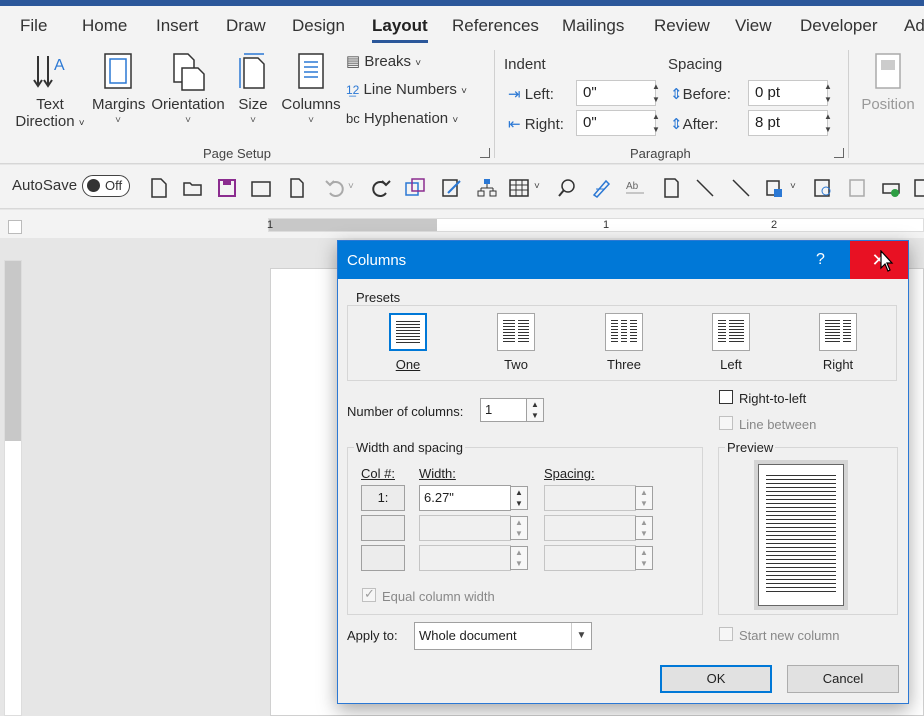 The height and width of the screenshot is (716, 924). What do you see at coordinates (616, 123) in the screenshot?
I see `indent-right-input: 0"` at bounding box center [616, 123].